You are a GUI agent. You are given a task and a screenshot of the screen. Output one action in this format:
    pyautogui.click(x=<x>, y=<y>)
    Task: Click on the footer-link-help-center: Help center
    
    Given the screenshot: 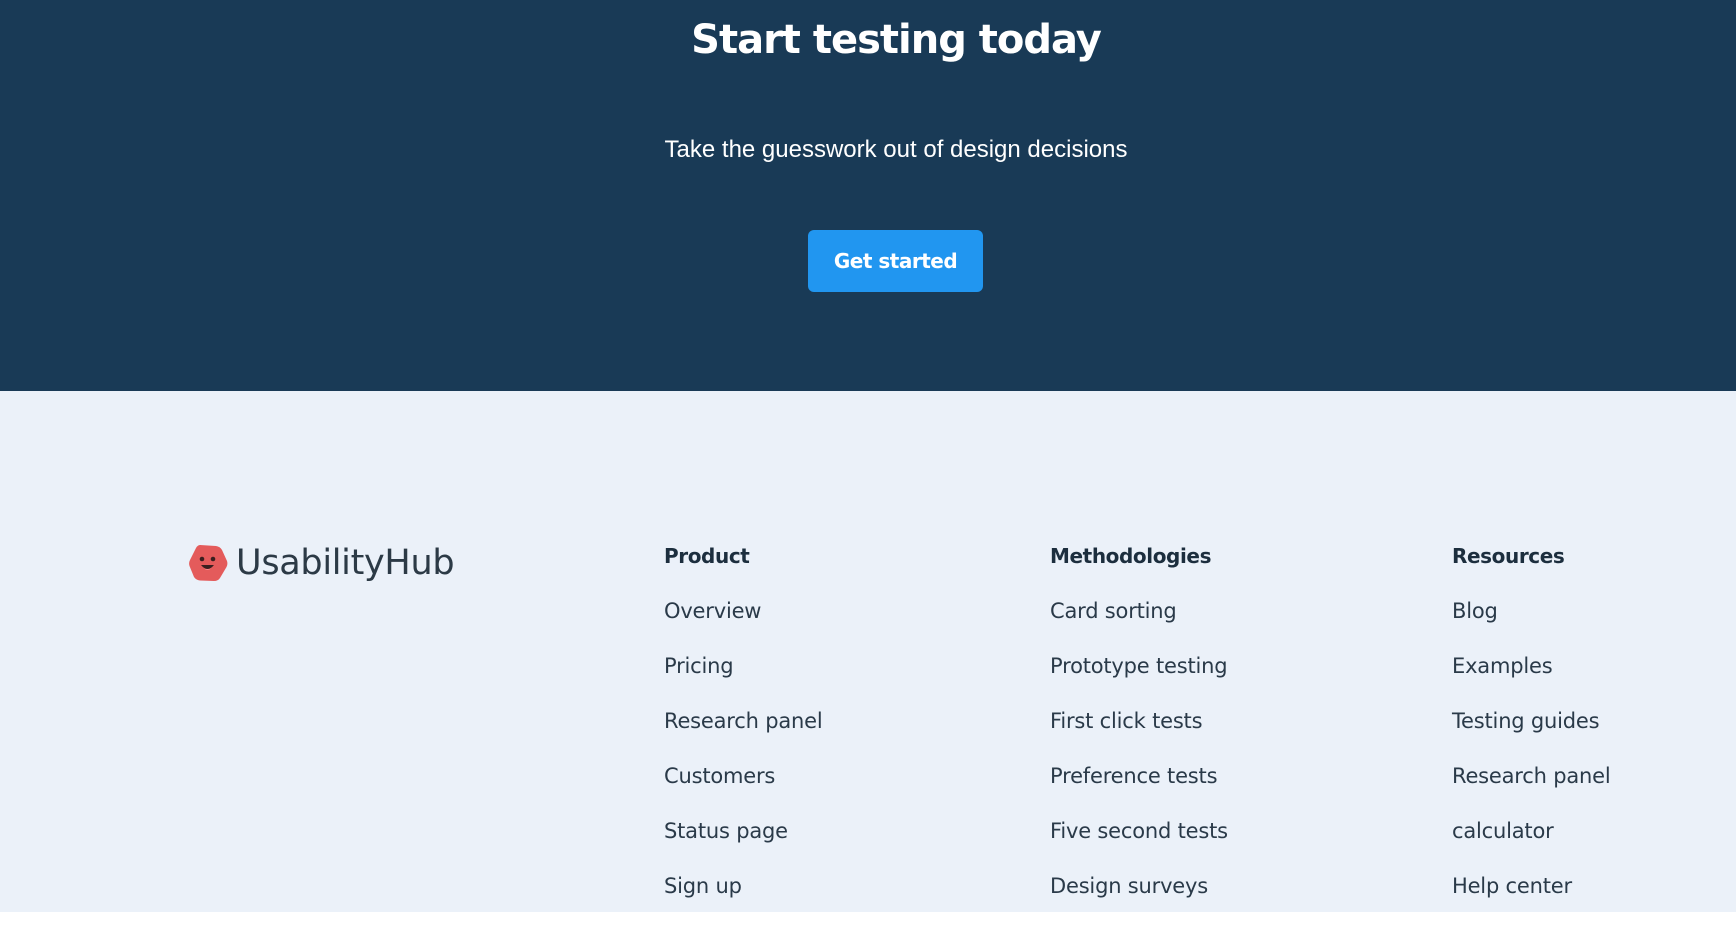 What is the action you would take?
    pyautogui.click(x=1531, y=897)
    